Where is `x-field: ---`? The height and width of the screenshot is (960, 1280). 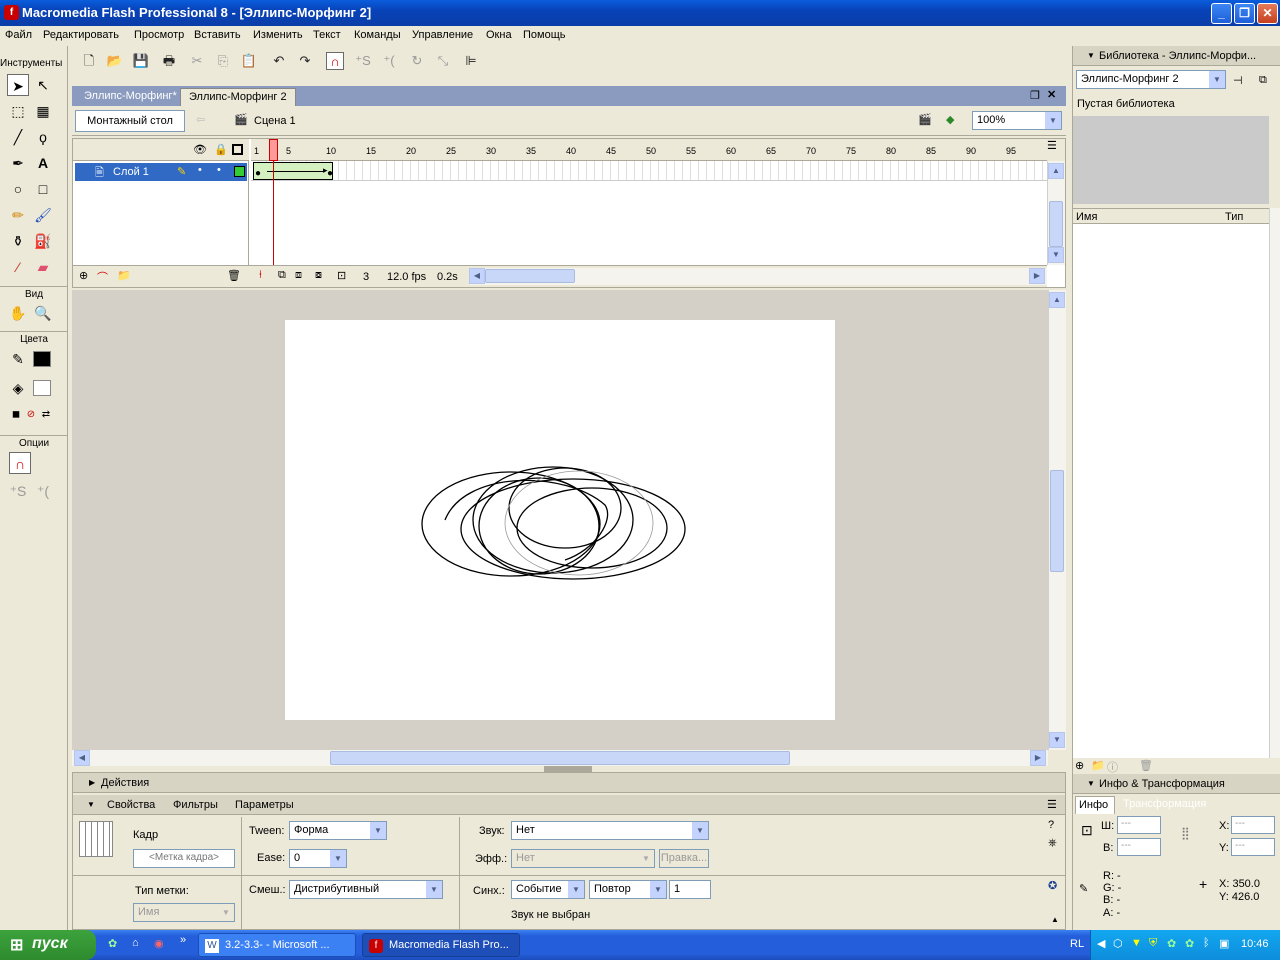
x-field: --- is located at coordinates (1253, 825).